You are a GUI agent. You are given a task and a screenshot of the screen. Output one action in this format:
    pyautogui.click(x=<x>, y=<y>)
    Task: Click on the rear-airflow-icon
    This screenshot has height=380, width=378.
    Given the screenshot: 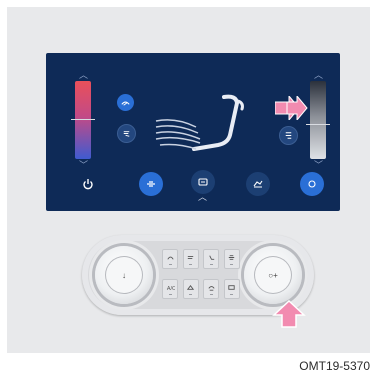 What is the action you would take?
    pyautogui.click(x=288, y=135)
    